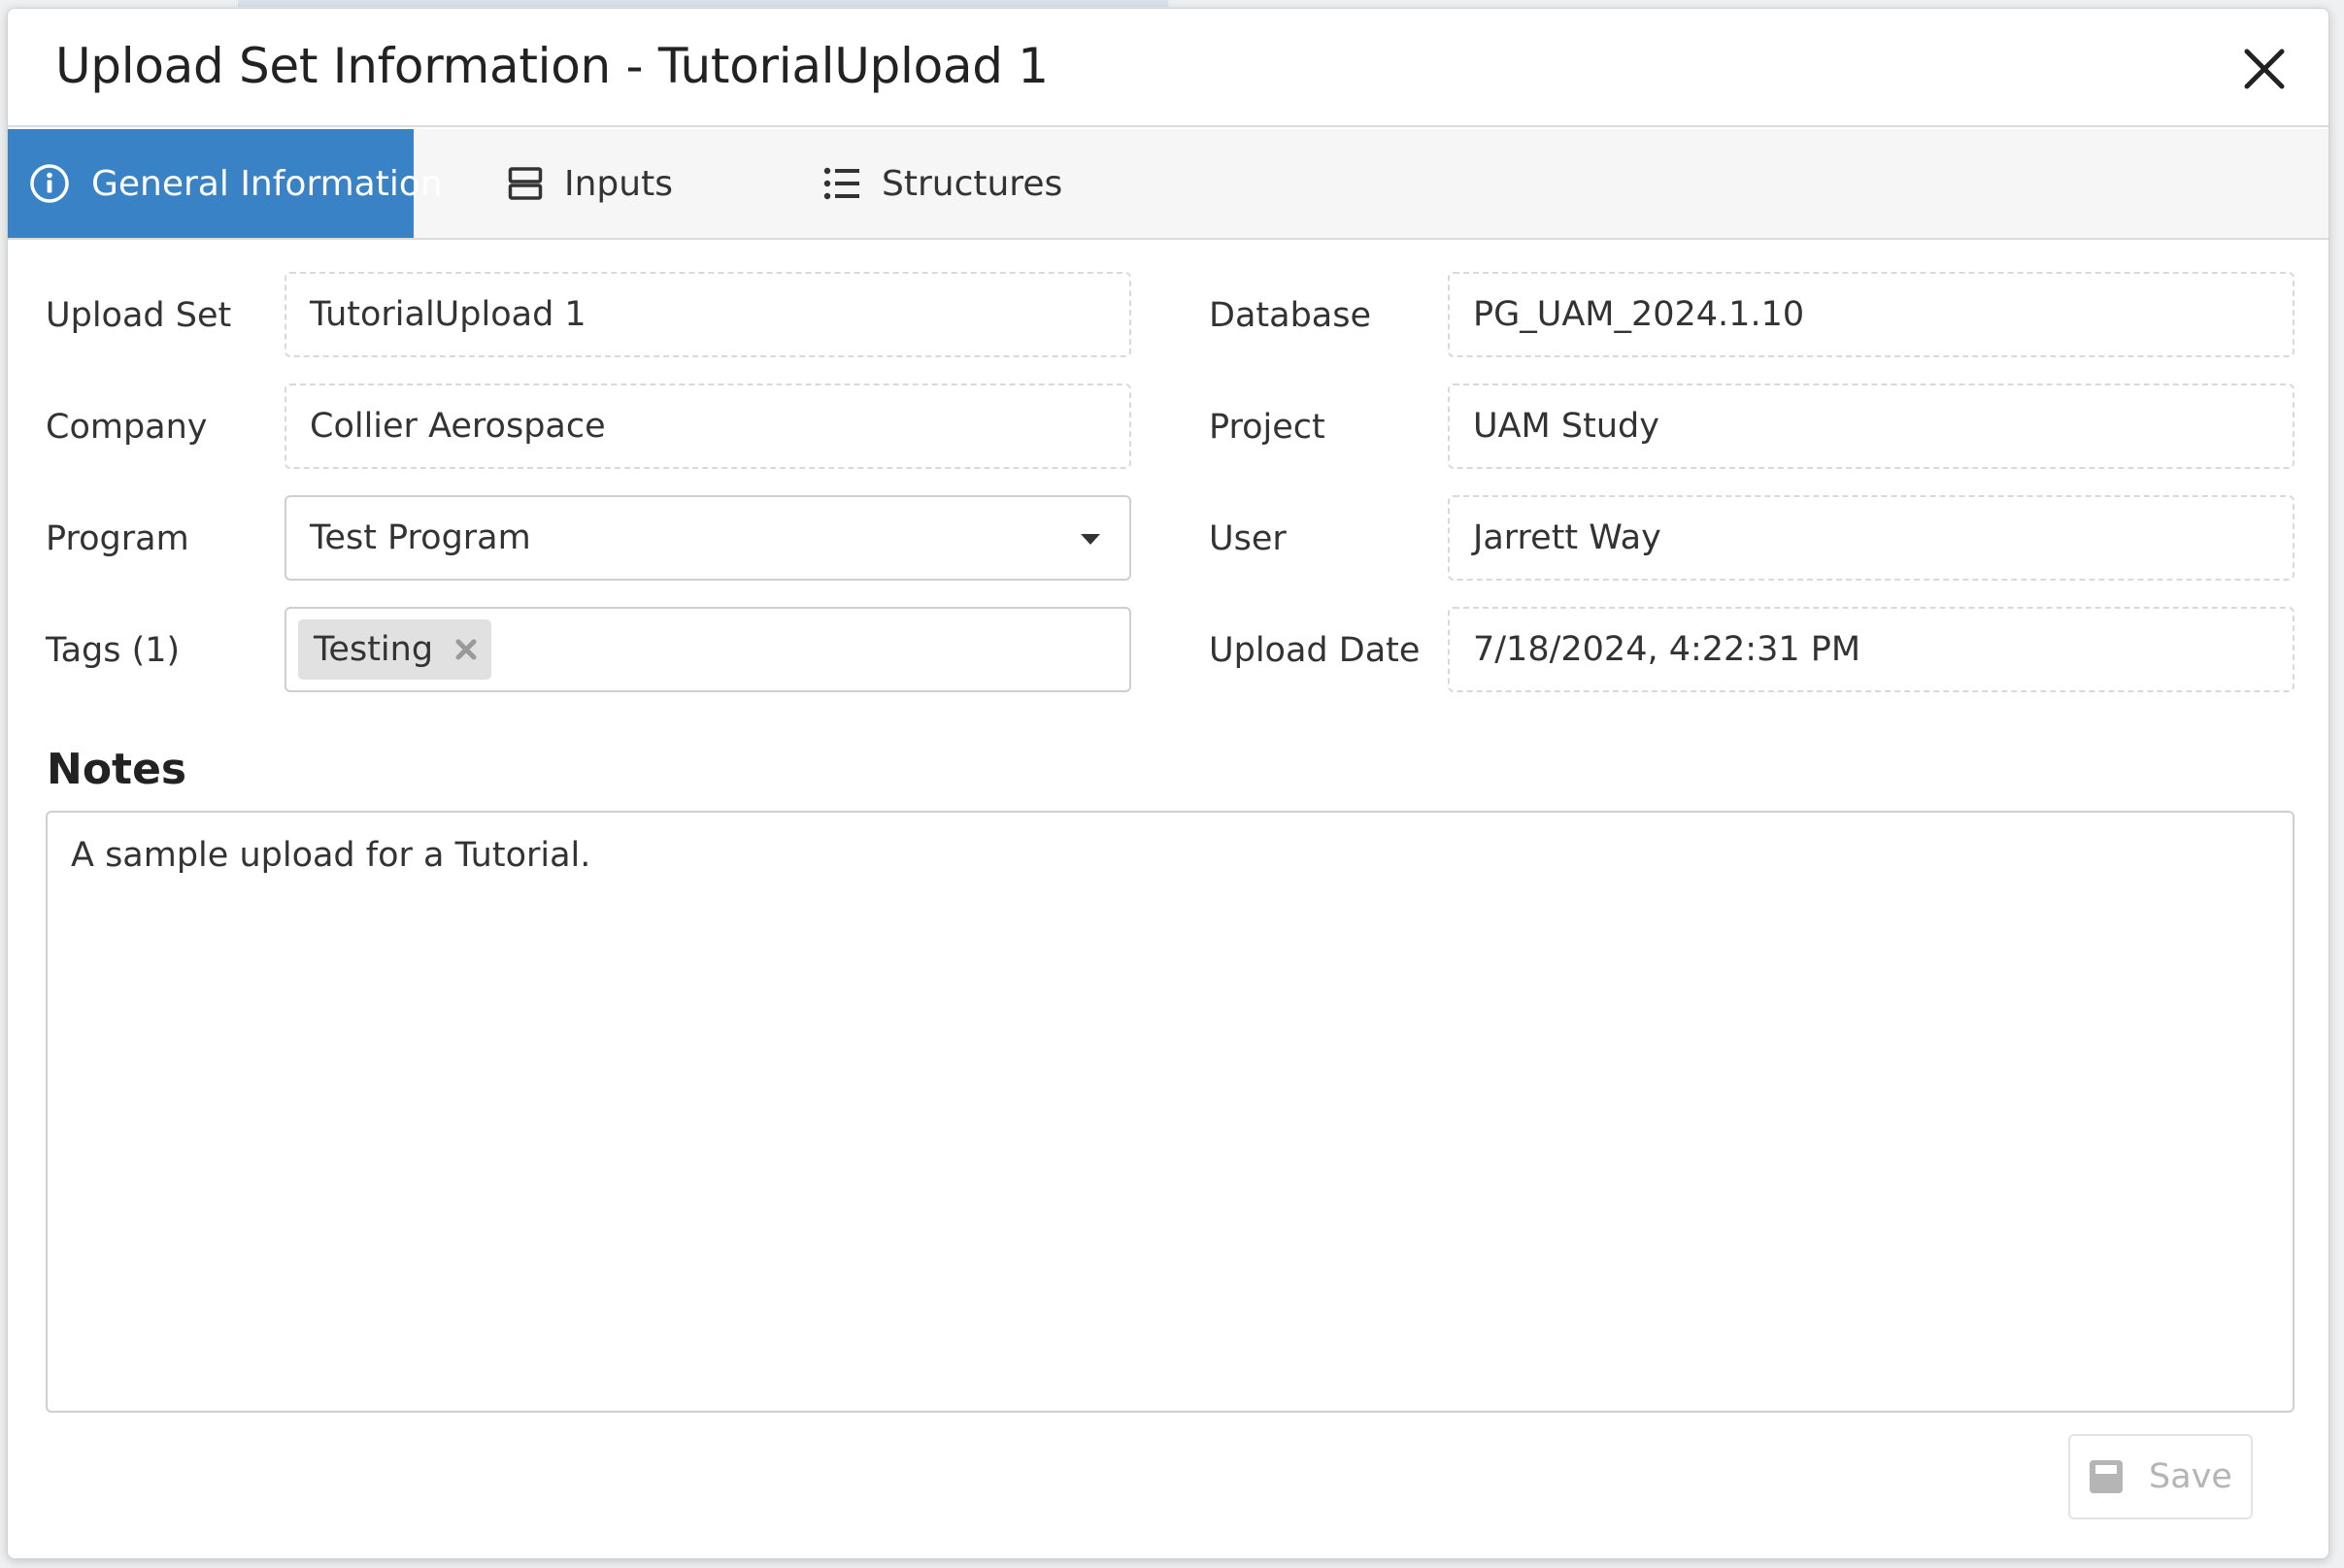 This screenshot has height=1568, width=2344. I want to click on company-label: Company, so click(127, 427).